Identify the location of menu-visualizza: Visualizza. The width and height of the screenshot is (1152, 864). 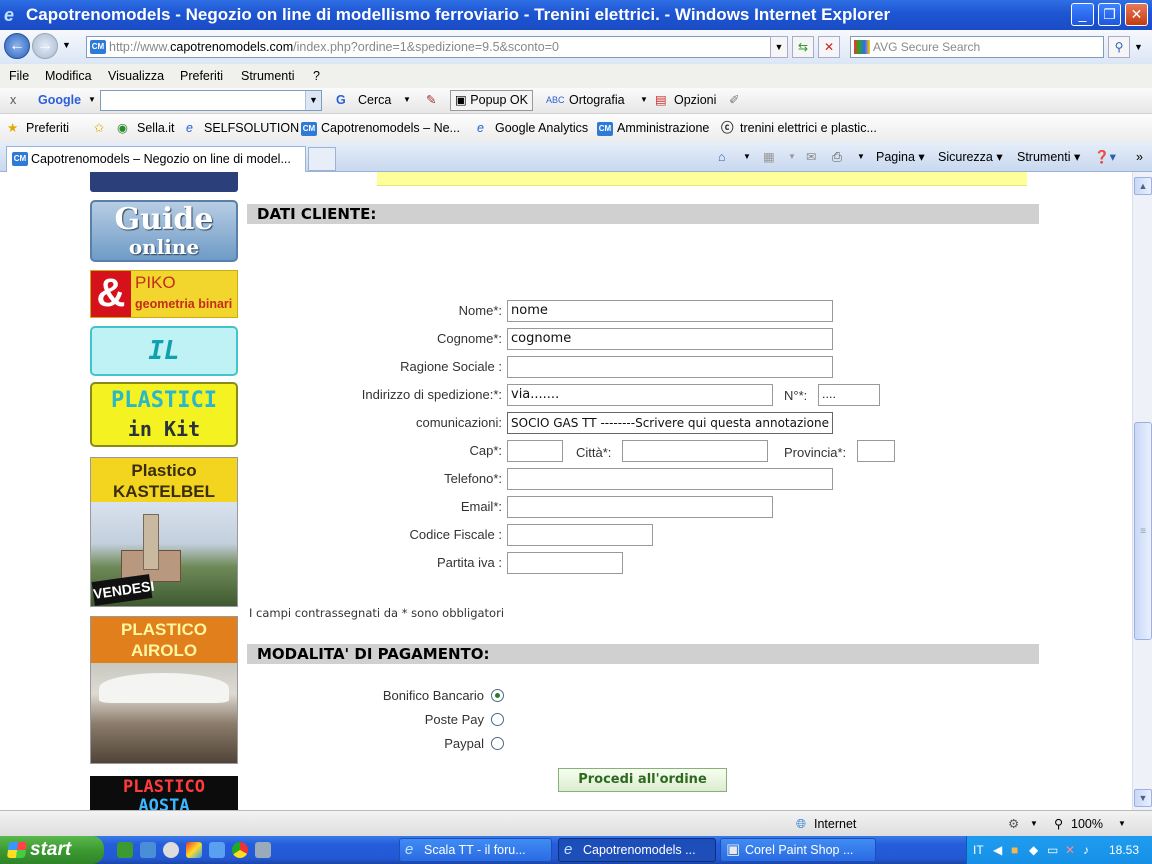
(136, 76).